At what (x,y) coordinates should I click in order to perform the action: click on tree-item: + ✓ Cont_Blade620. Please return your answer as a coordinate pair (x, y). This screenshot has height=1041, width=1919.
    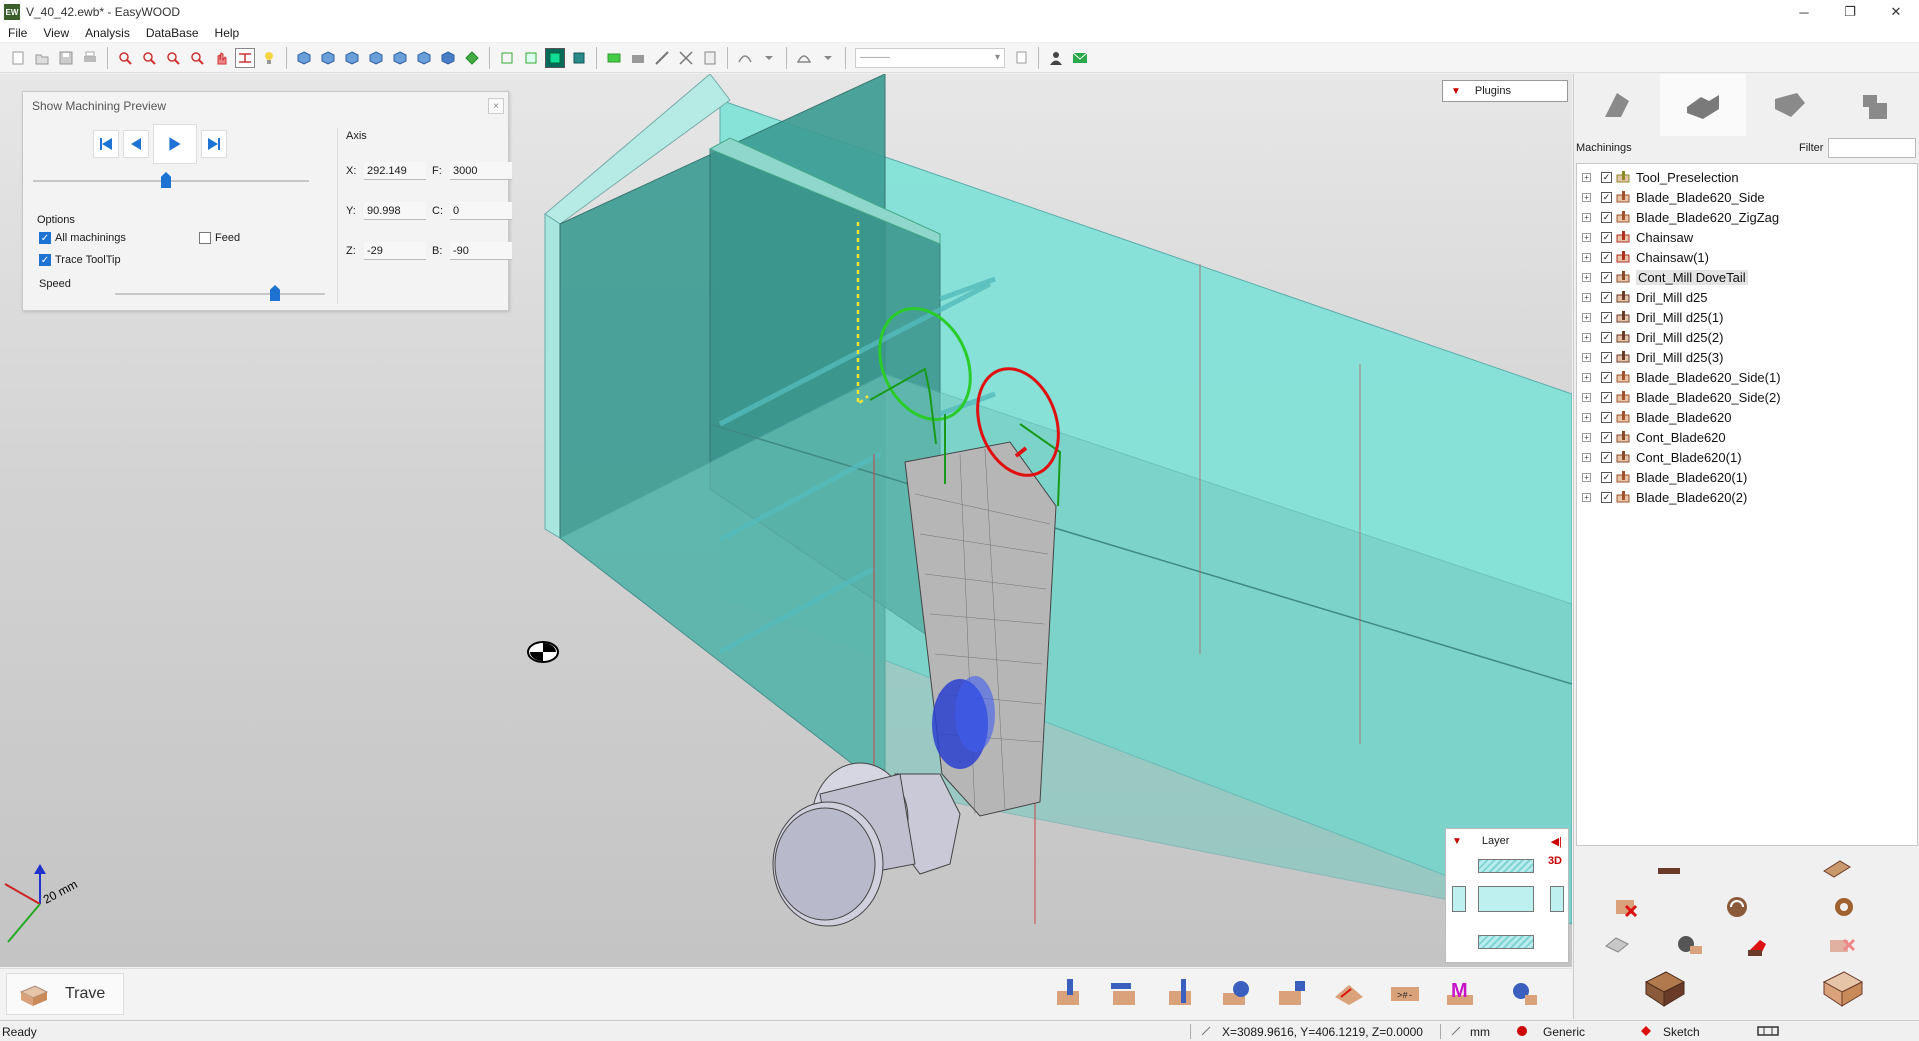
    Looking at the image, I should click on (1747, 437).